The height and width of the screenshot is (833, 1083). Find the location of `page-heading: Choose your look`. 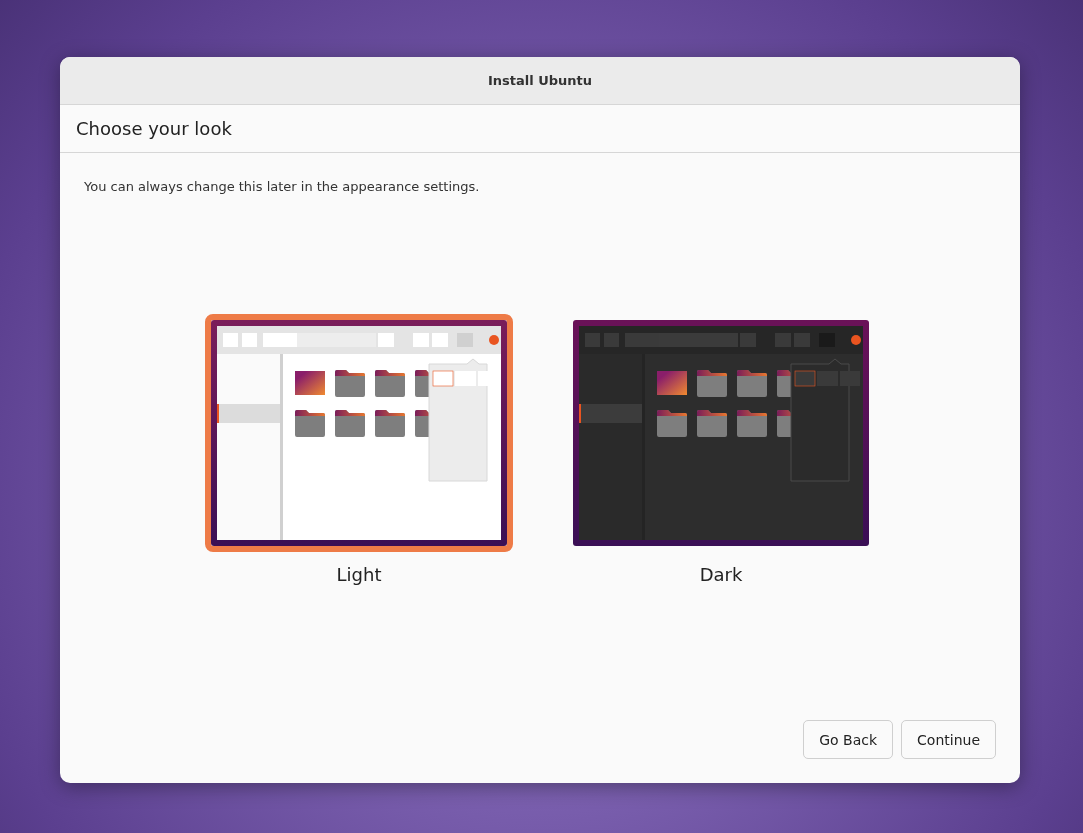

page-heading: Choose your look is located at coordinates (540, 129).